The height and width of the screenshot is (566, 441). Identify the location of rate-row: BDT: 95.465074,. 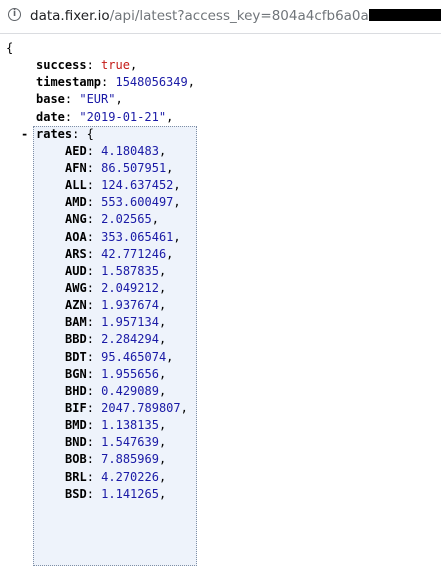
(119, 356).